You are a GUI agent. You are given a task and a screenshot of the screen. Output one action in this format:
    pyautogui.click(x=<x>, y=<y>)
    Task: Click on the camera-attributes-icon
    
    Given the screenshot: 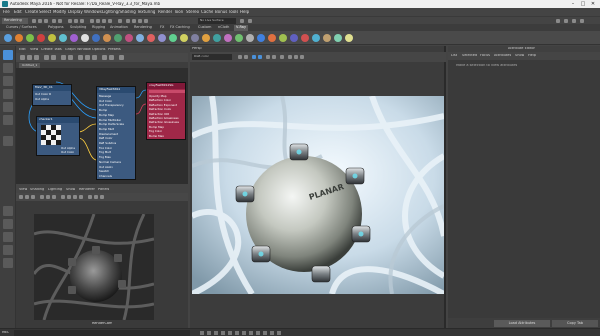 What is the action you would take?
    pyautogui.click(x=27, y=197)
    